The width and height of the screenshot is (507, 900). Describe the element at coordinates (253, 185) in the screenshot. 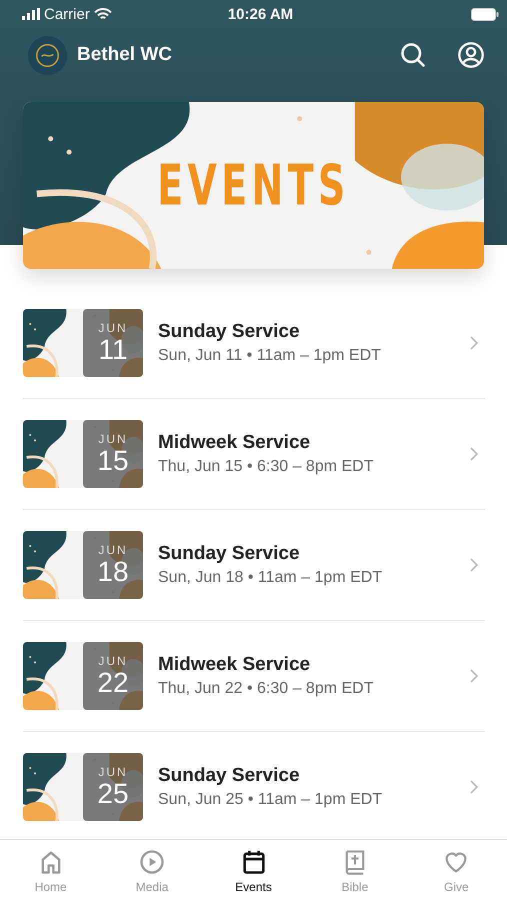

I see `banner-title: EVENTS` at that location.